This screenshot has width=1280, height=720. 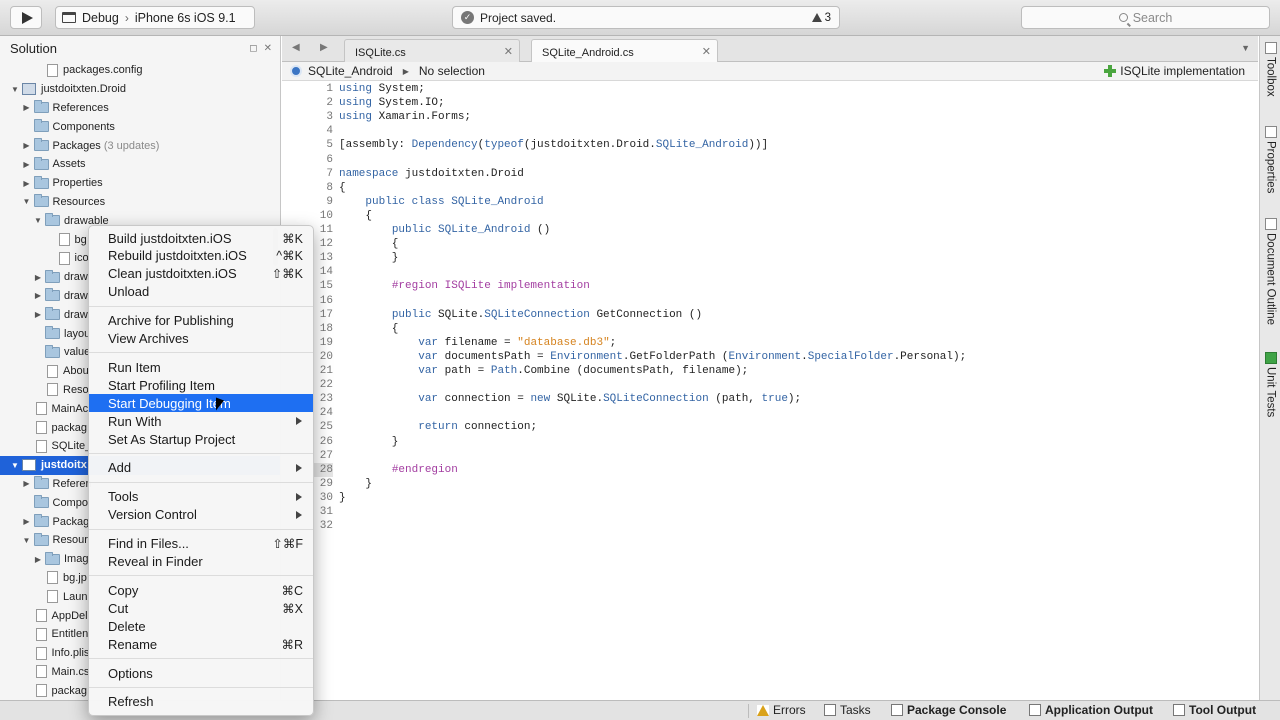 I want to click on search-input: Search, so click(x=1145, y=17).